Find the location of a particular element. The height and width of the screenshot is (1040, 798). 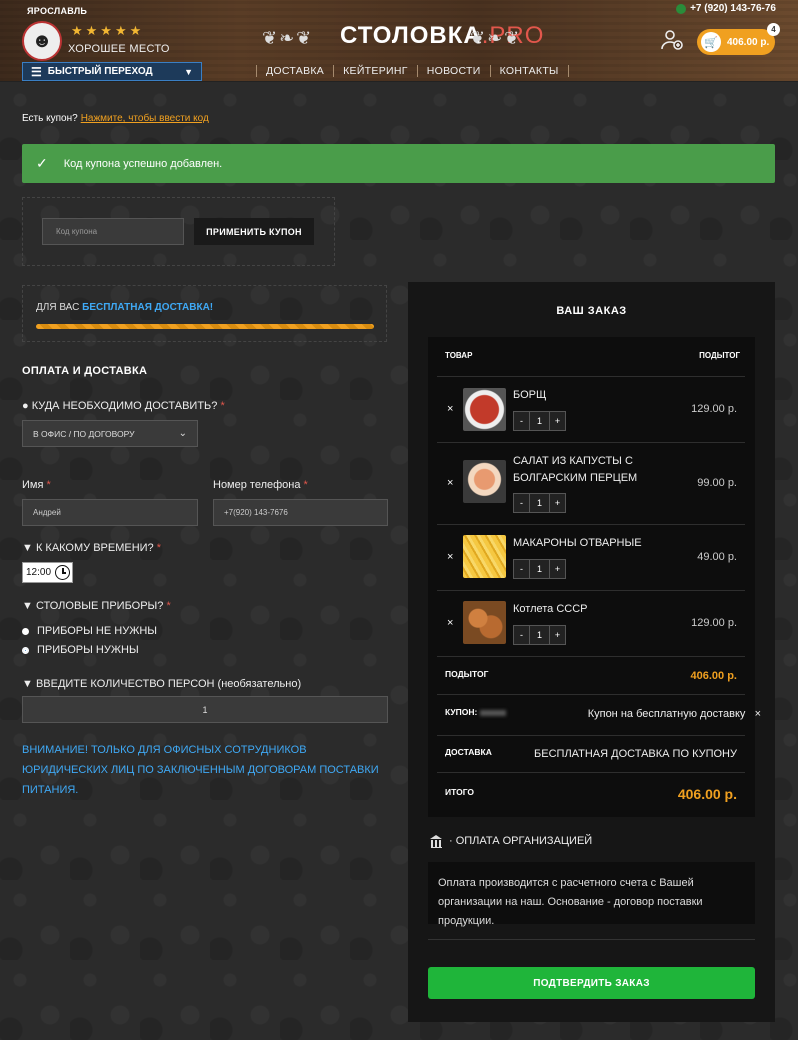

nav-catering: КЕЙТЕРИНГ is located at coordinates (375, 71).